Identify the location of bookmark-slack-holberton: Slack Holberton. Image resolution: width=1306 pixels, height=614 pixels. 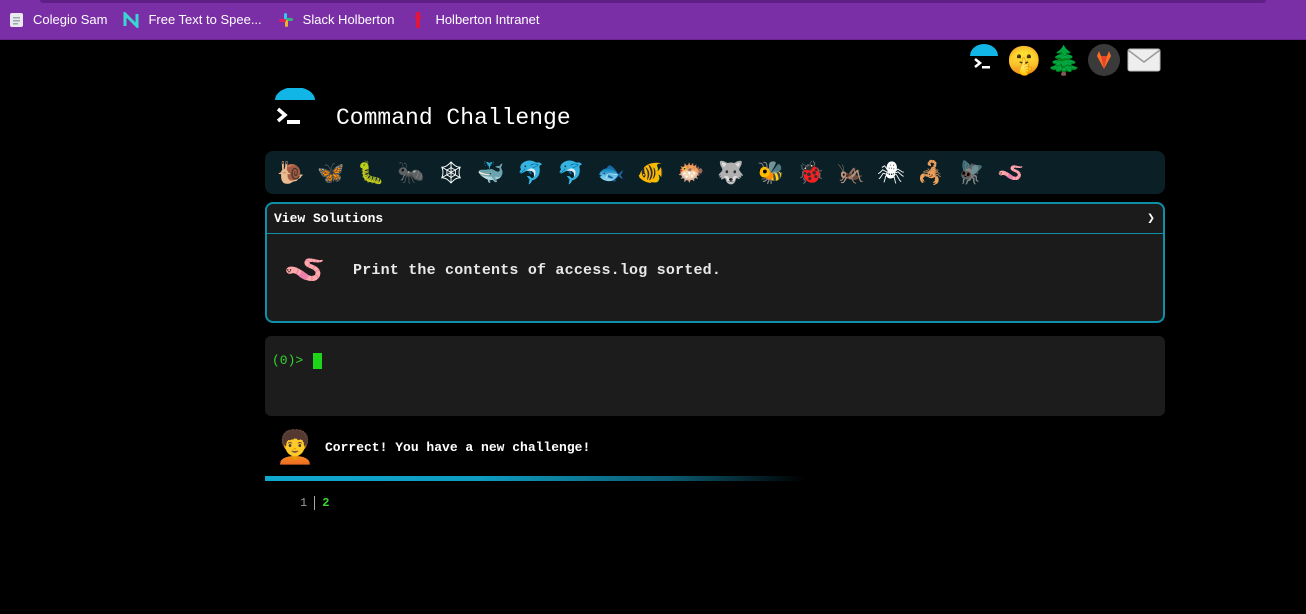
(336, 20).